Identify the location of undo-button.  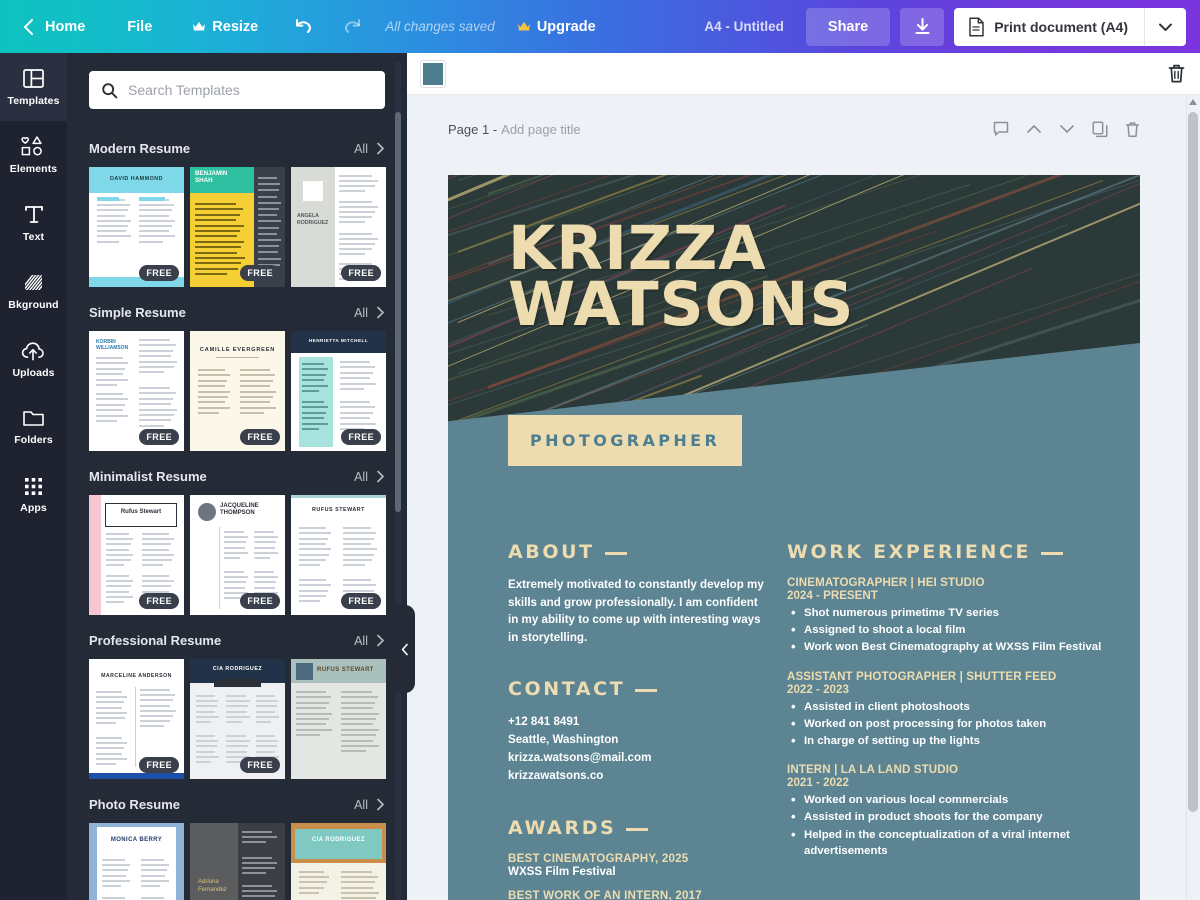
(303, 26).